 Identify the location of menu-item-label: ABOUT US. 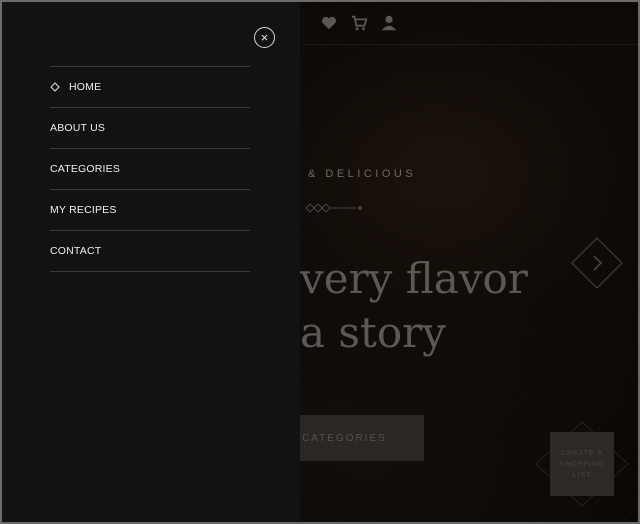
(78, 128).